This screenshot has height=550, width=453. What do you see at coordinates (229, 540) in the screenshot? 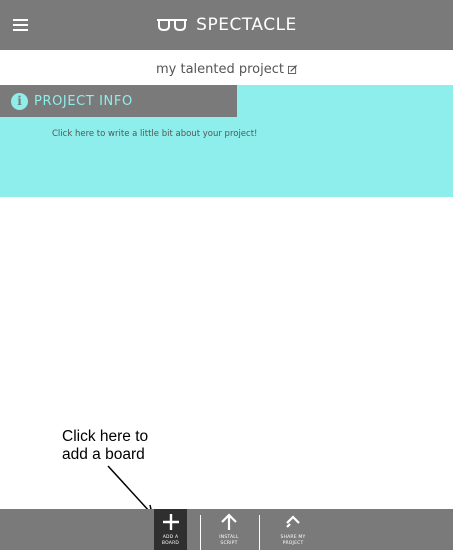
I see `install-script-label: INSTALL SCRIPT` at bounding box center [229, 540].